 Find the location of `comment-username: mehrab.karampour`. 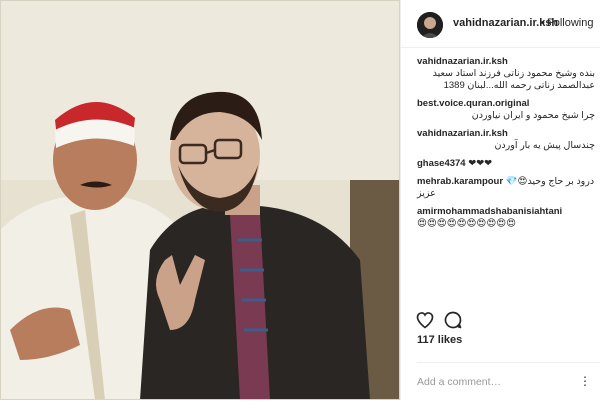

comment-username: mehrab.karampour is located at coordinates (460, 181).